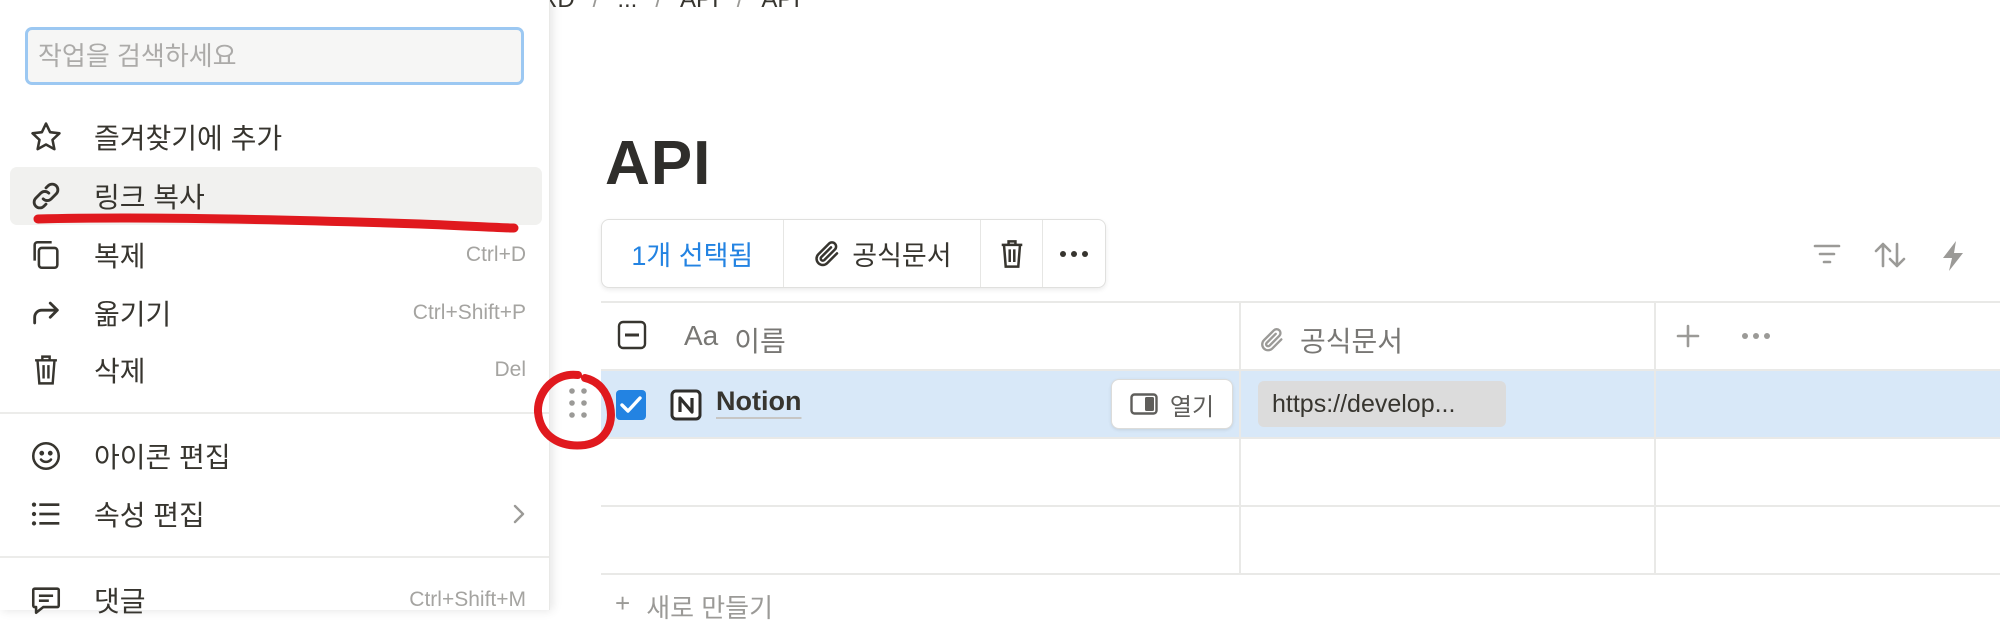 This screenshot has height=629, width=2000. I want to click on menu-item-duplicate: 복제 Ctrl+D, so click(276, 255).